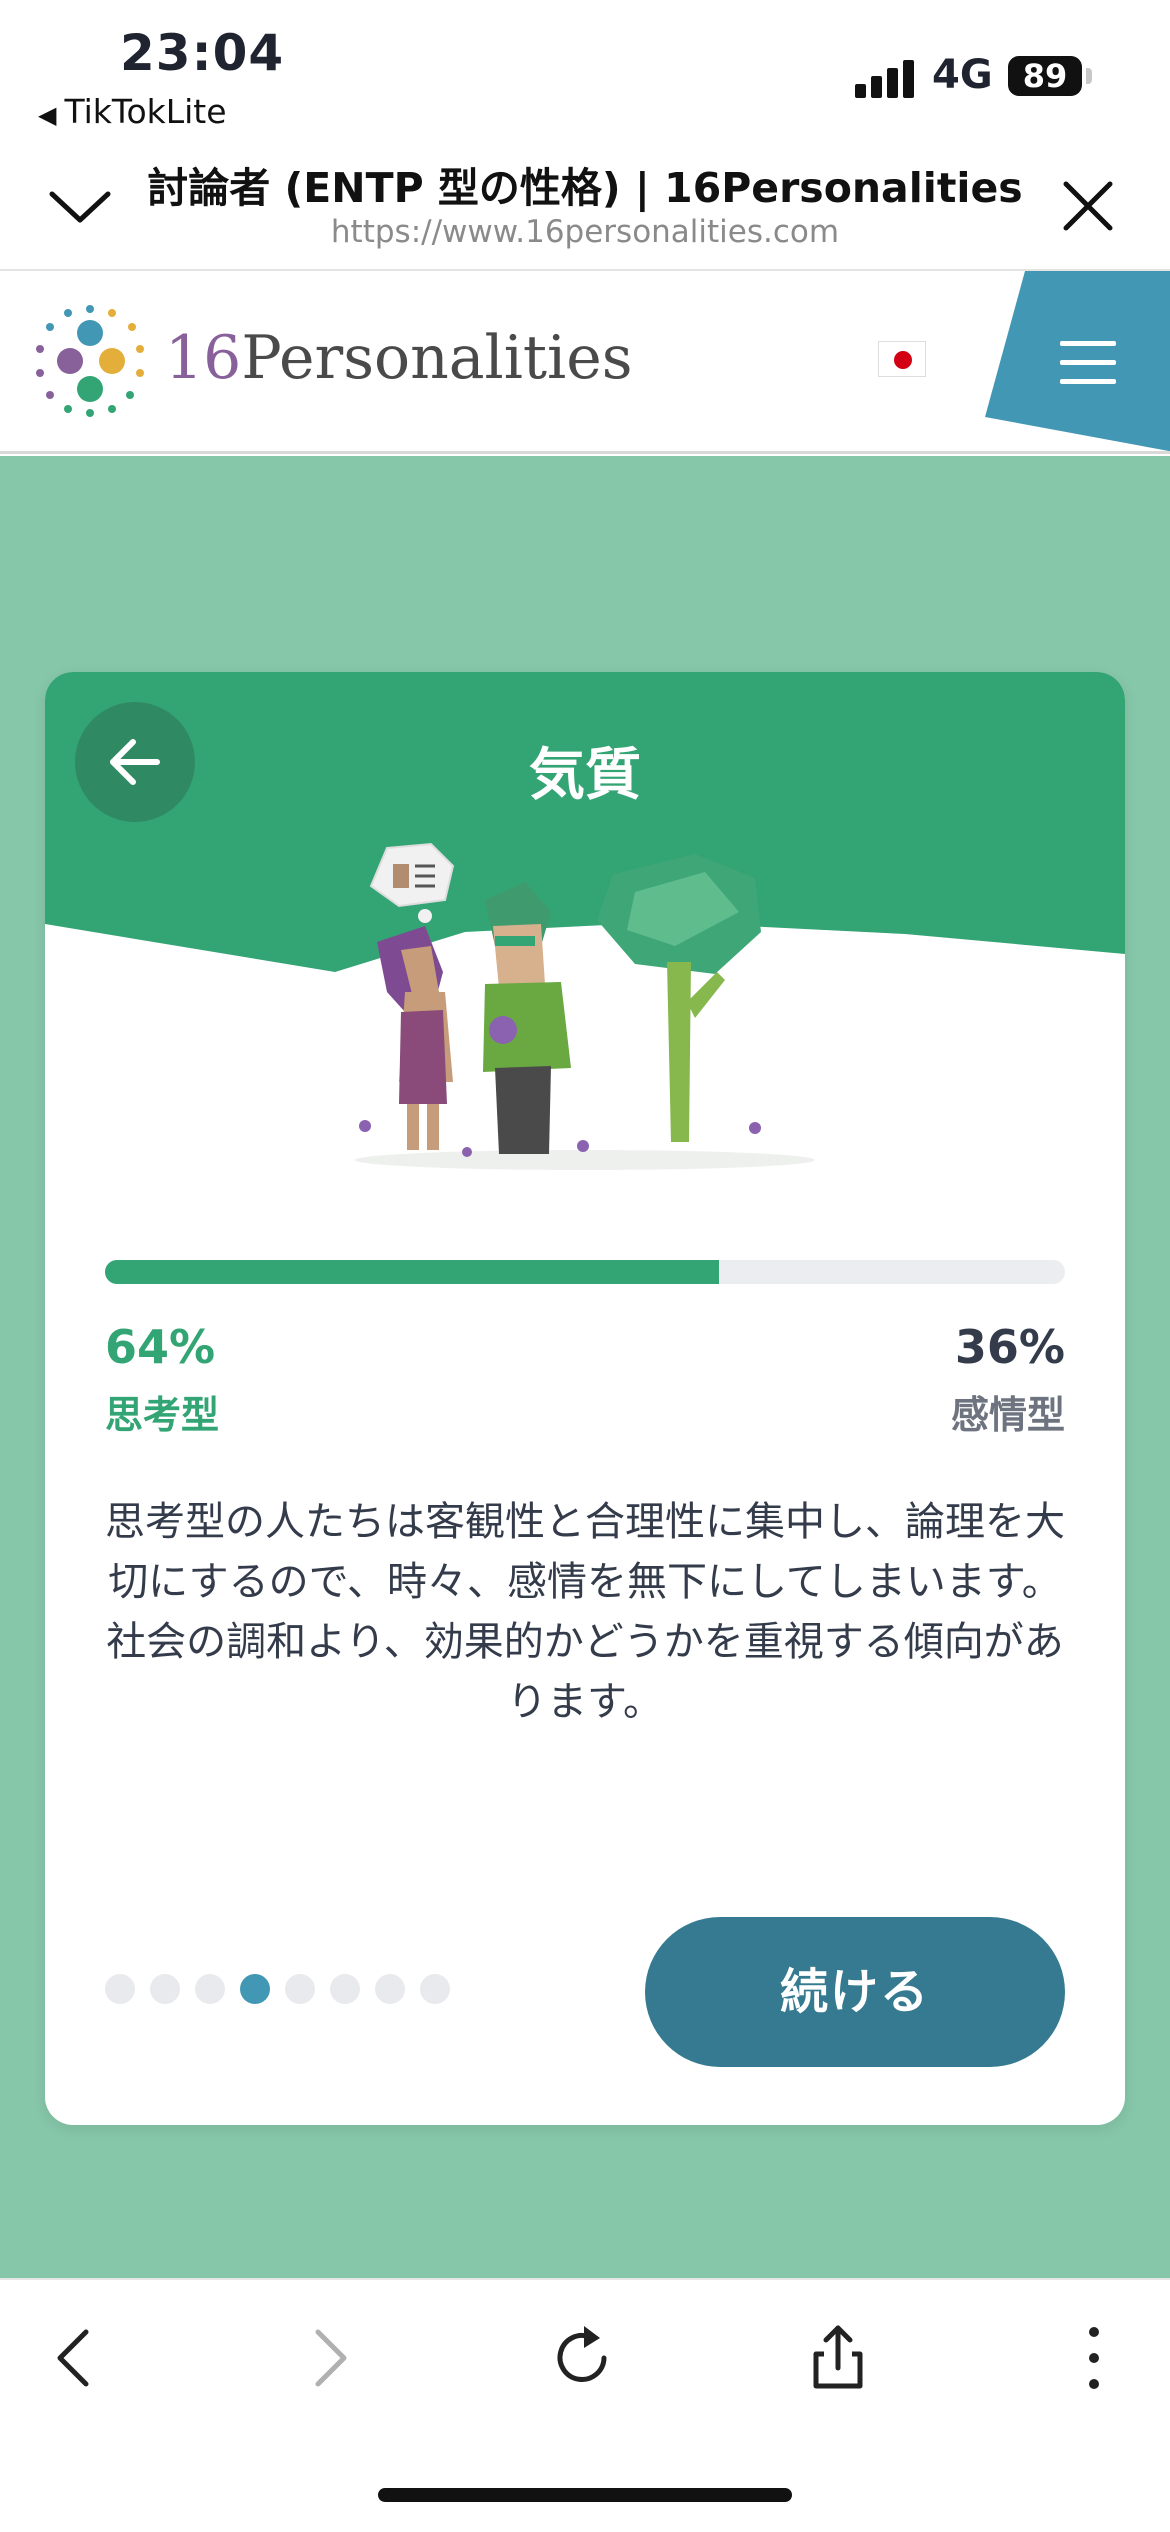 This screenshot has width=1170, height=2532. Describe the element at coordinates (1045, 76) in the screenshot. I see `battery-icon: 89` at that location.